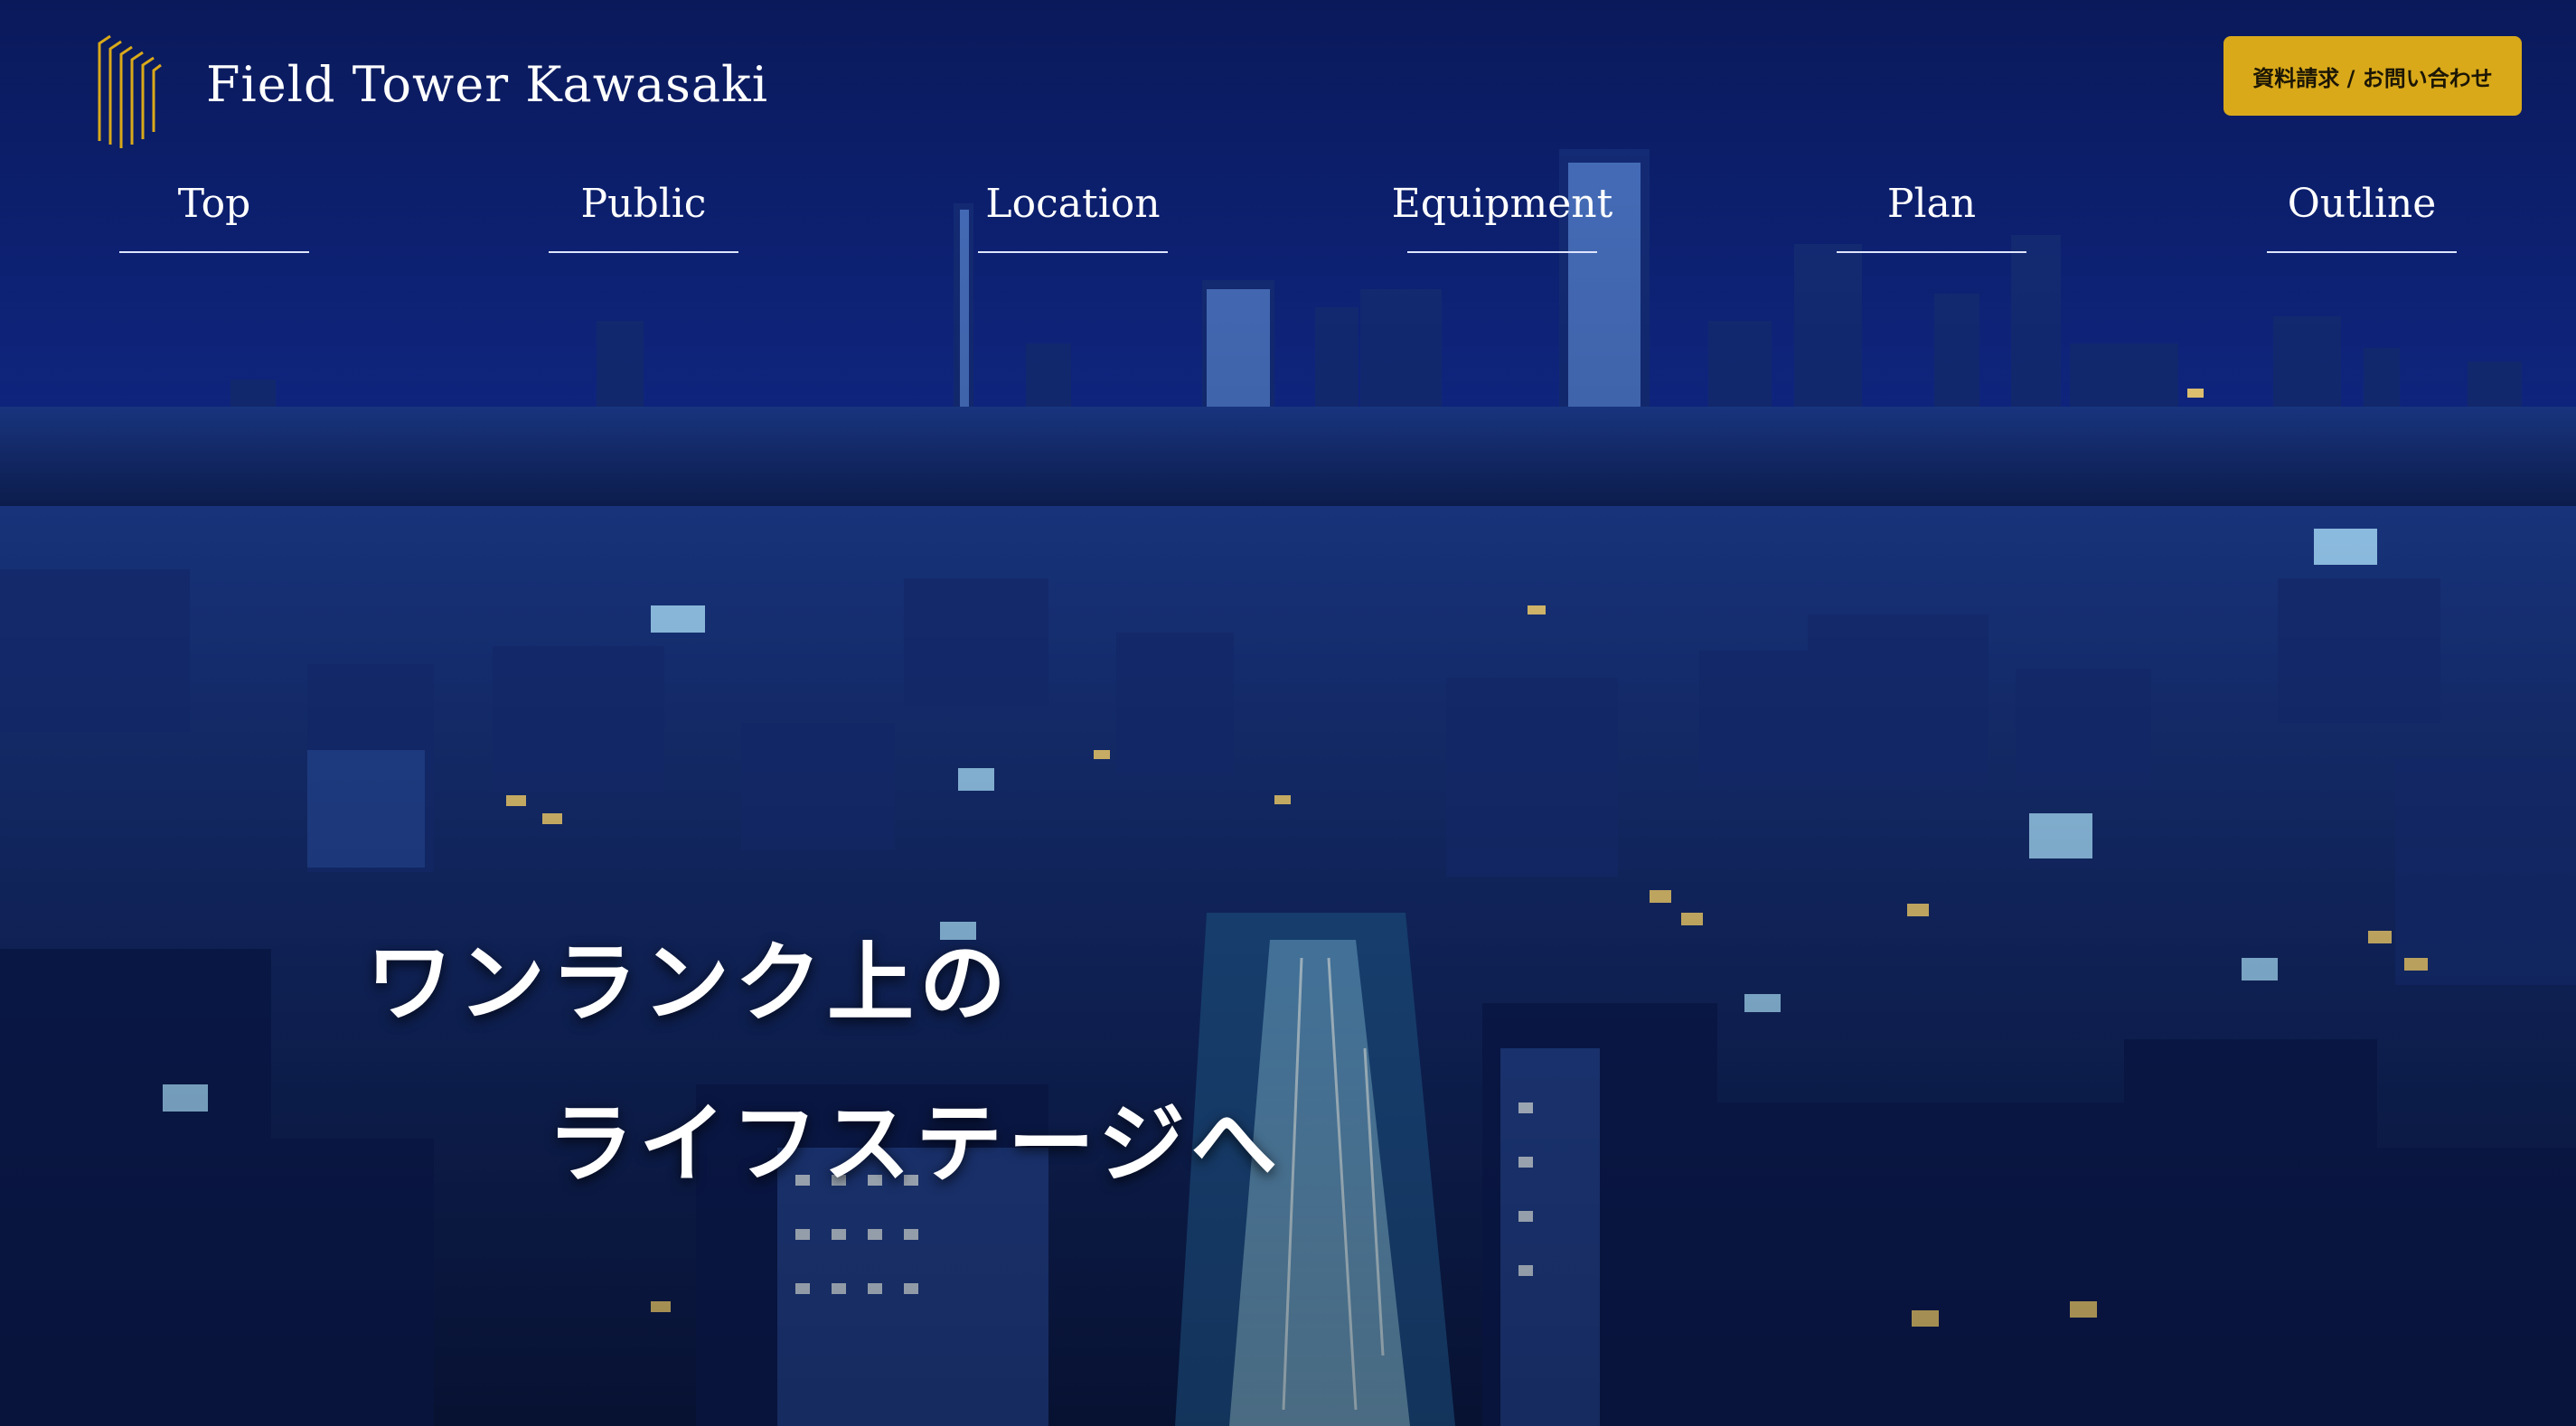 This screenshot has width=2576, height=1426. Describe the element at coordinates (214, 217) in the screenshot. I see `nav-item-top: Top` at that location.